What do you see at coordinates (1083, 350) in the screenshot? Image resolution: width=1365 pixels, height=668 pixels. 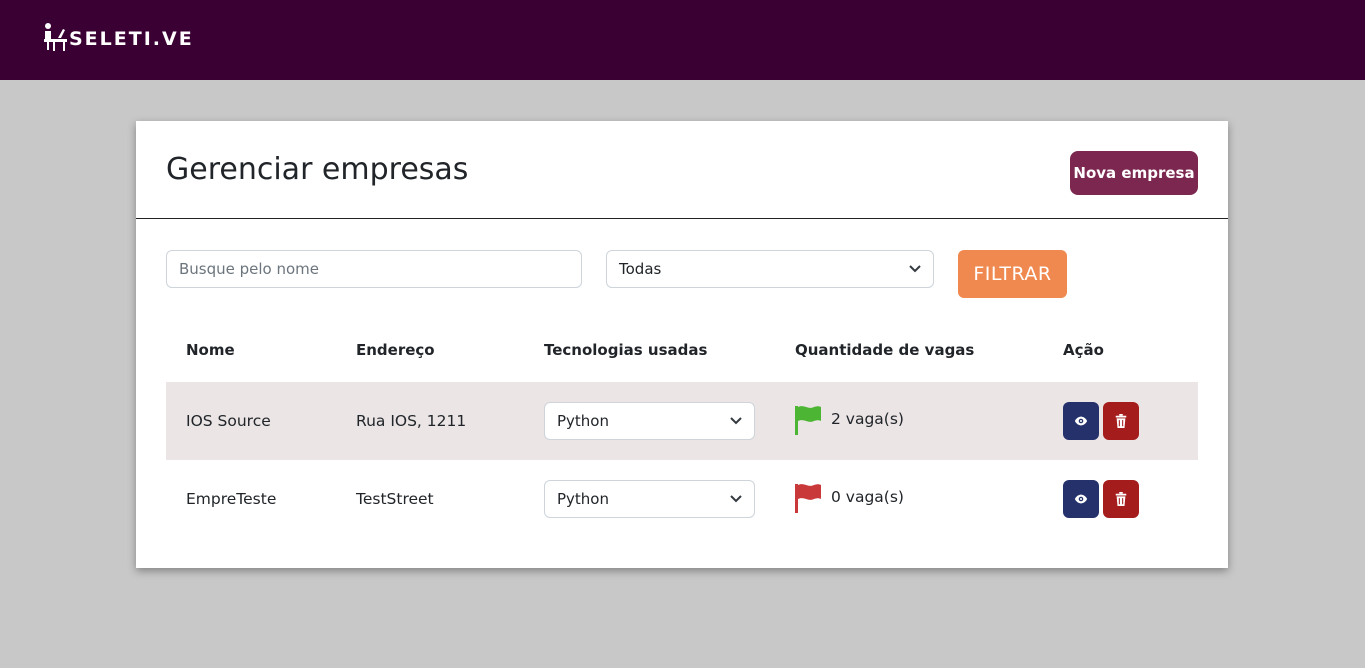 I see `column-header-acao: Ação` at bounding box center [1083, 350].